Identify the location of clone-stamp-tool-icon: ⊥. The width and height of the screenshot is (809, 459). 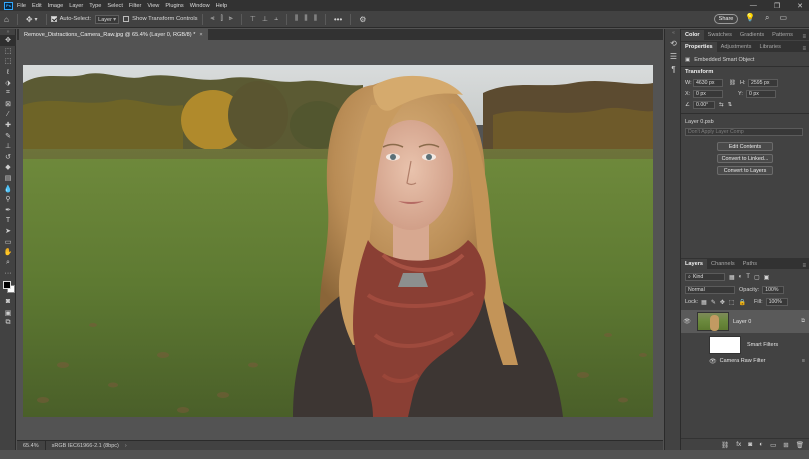
(8, 146).